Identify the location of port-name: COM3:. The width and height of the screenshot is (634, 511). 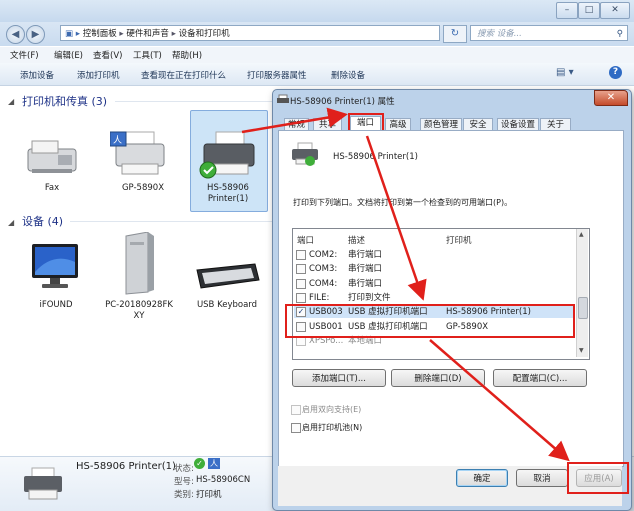
(323, 269).